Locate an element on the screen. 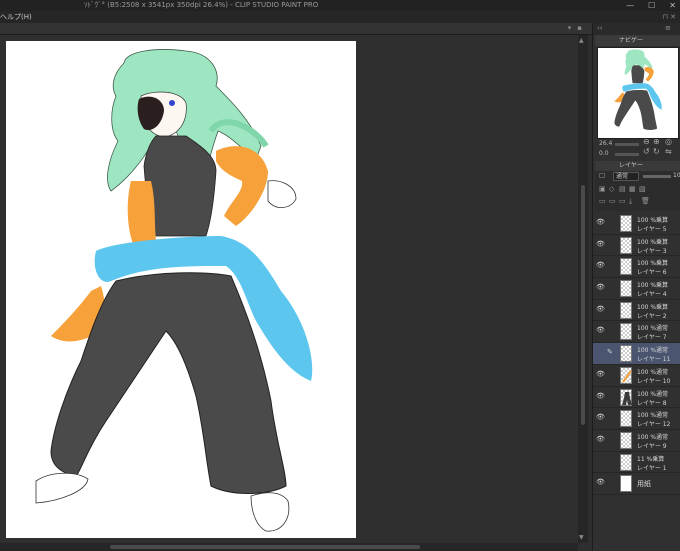 The image size is (680, 551). close-icon: ▪ is located at coordinates (579, 28).